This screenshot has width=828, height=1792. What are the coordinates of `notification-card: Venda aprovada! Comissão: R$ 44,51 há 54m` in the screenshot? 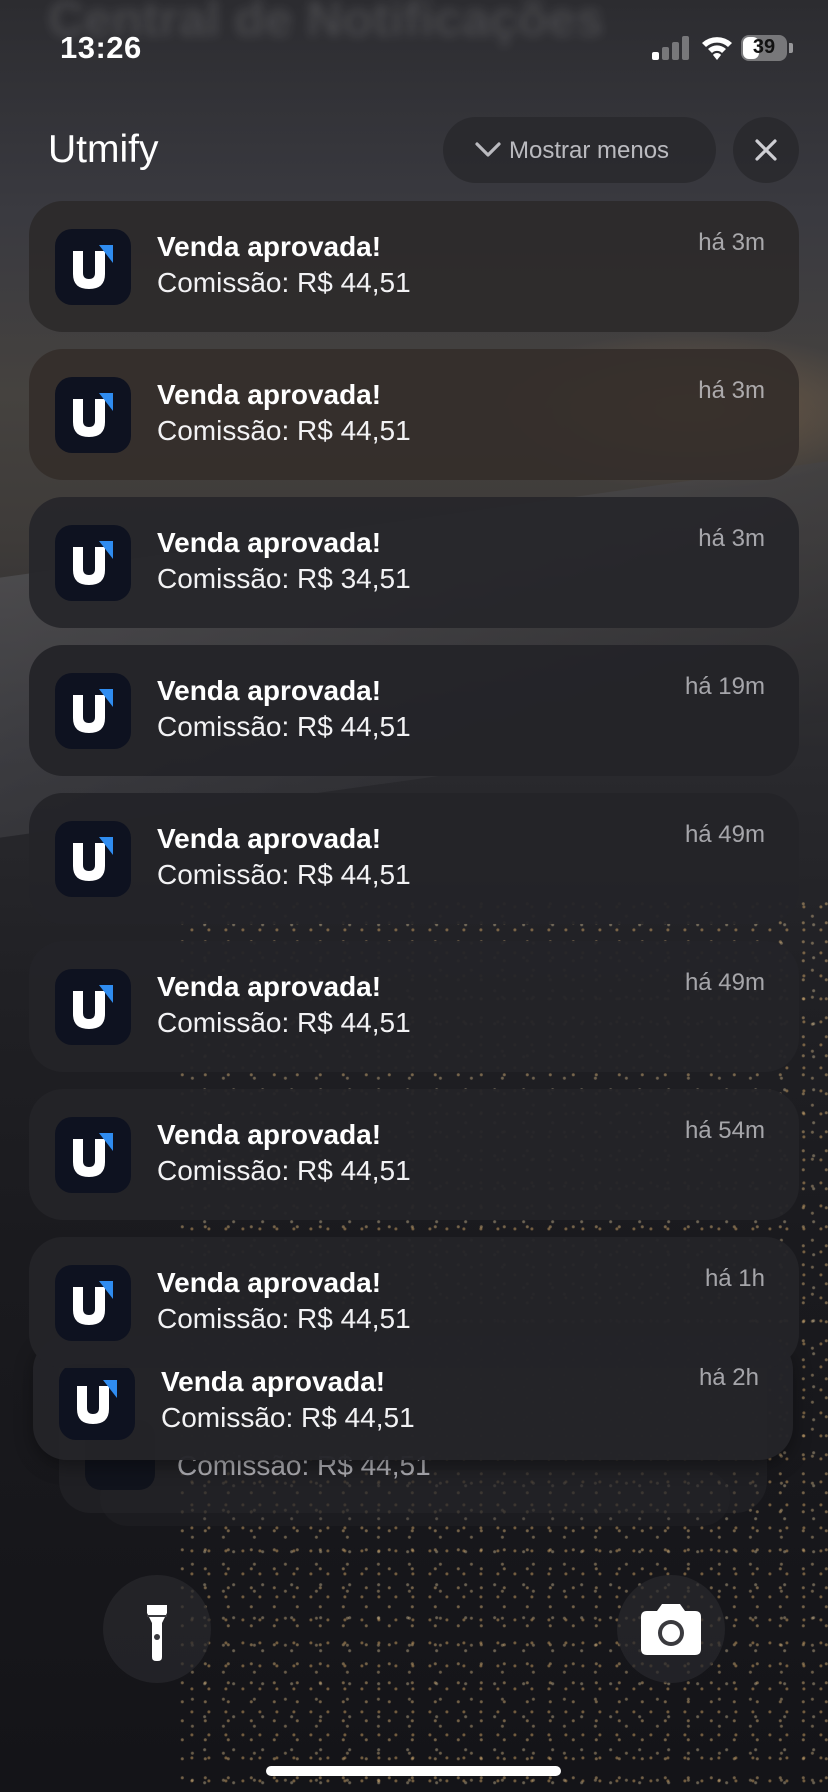 It's located at (414, 1154).